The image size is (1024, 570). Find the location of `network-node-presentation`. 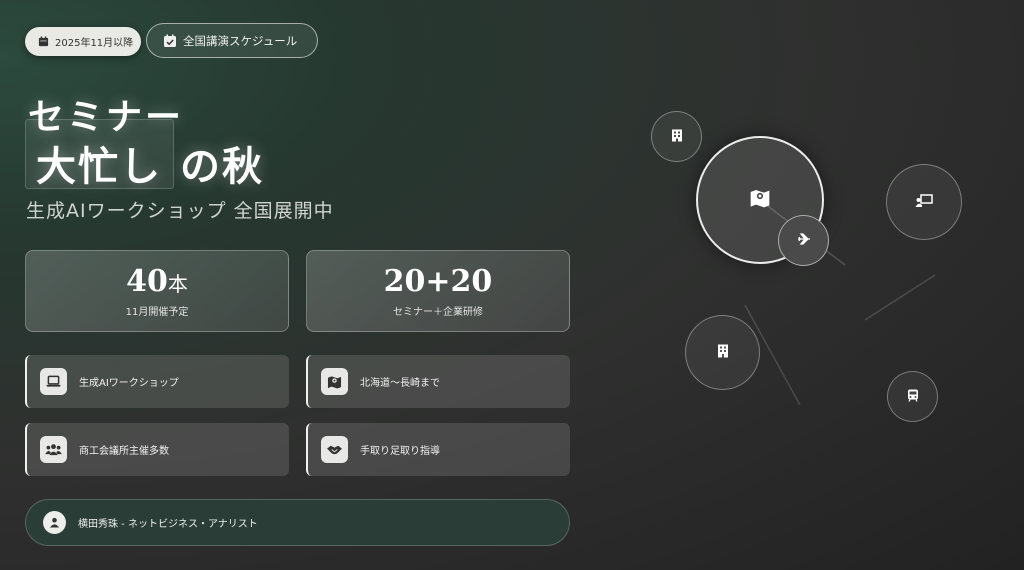

network-node-presentation is located at coordinates (924, 202).